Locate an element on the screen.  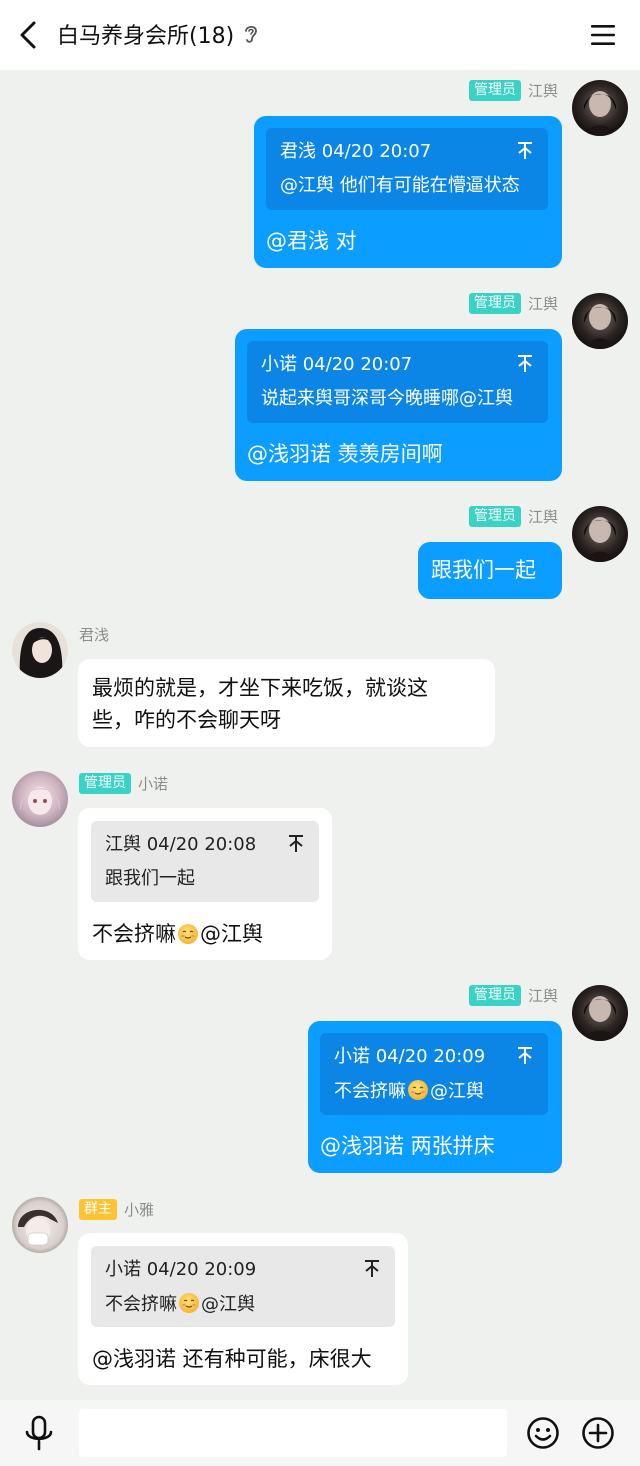
owner-badge: 群主 is located at coordinates (98, 1209).